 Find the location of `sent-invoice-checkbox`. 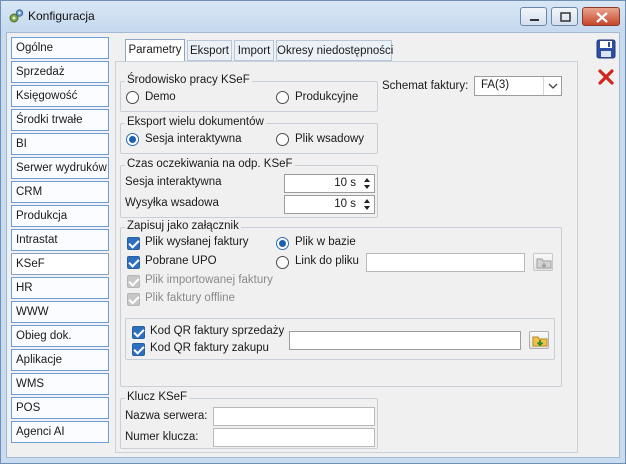

sent-invoice-checkbox is located at coordinates (133, 243).